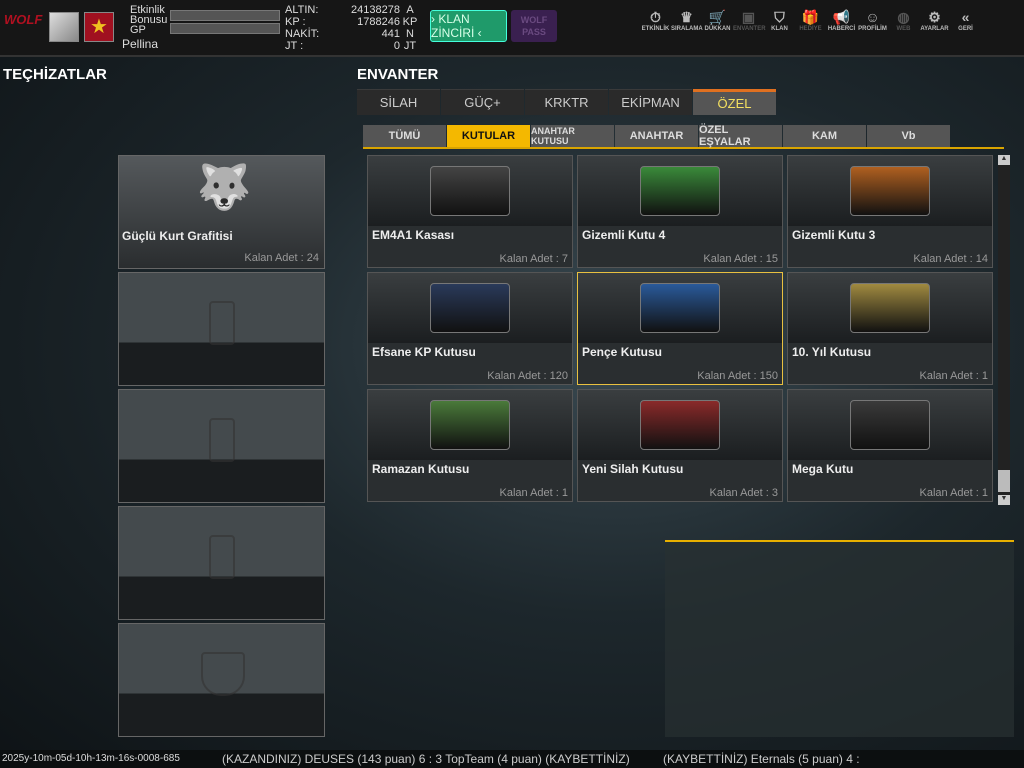 Image resolution: width=1024 pixels, height=768 pixels. I want to click on item-detail-panel, so click(839, 638).